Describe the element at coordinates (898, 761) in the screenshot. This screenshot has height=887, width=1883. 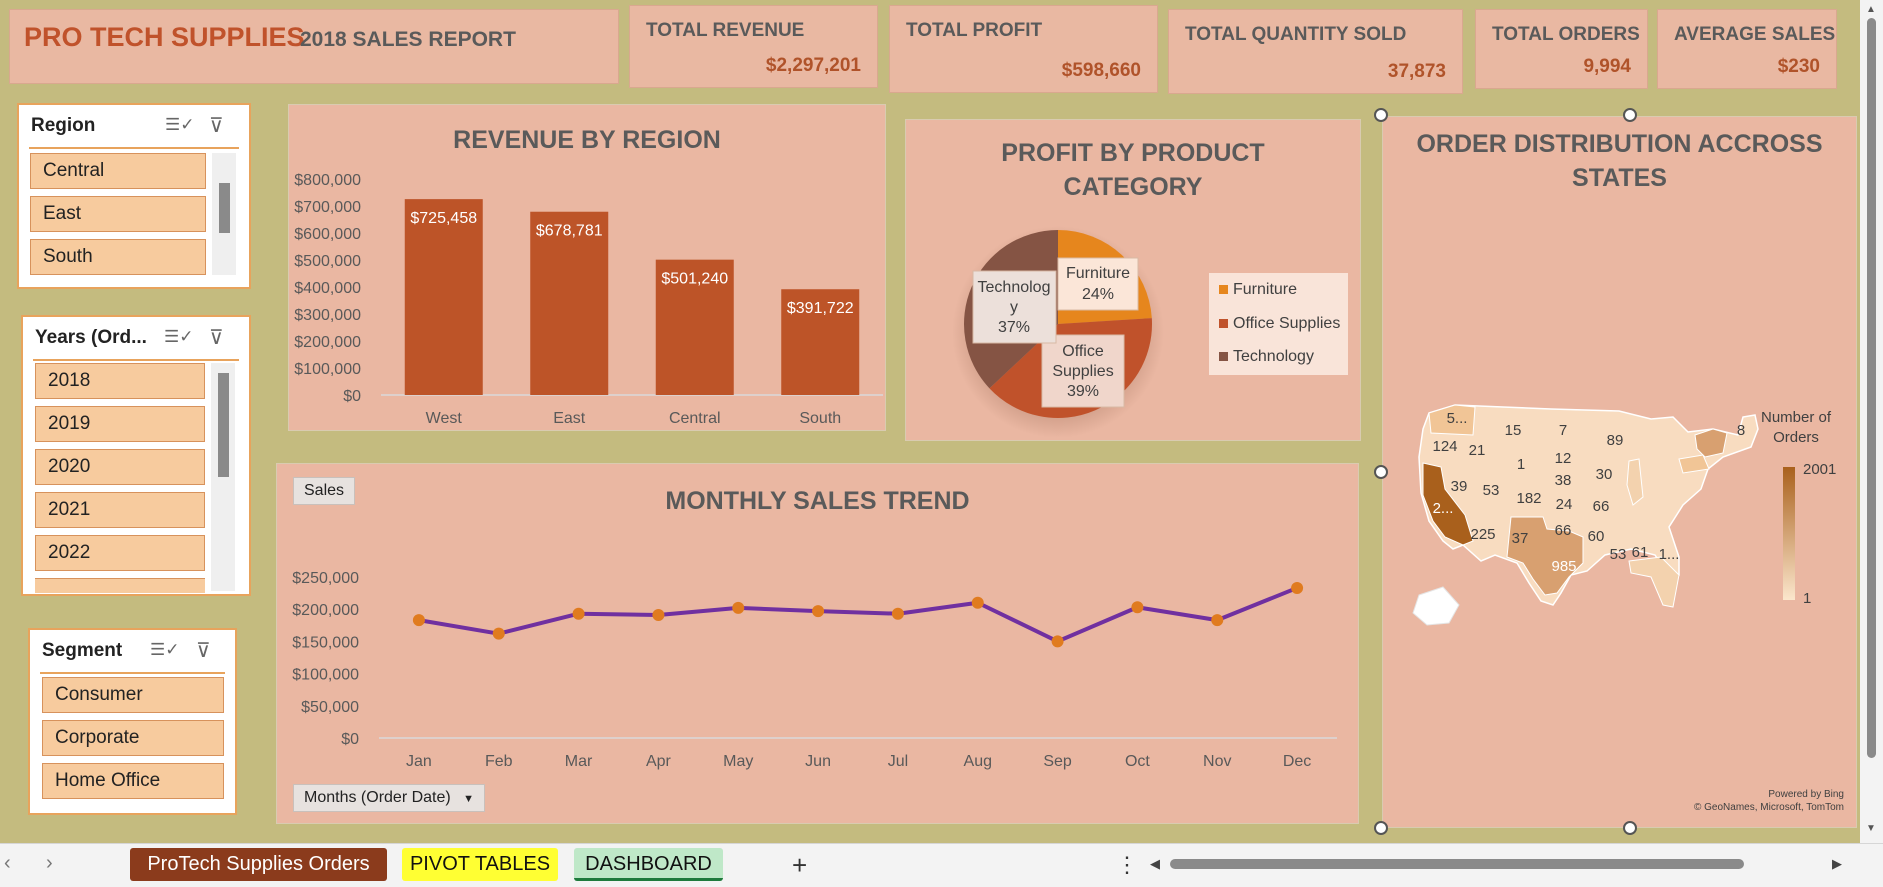
I see `x-tick-label: Jul` at that location.